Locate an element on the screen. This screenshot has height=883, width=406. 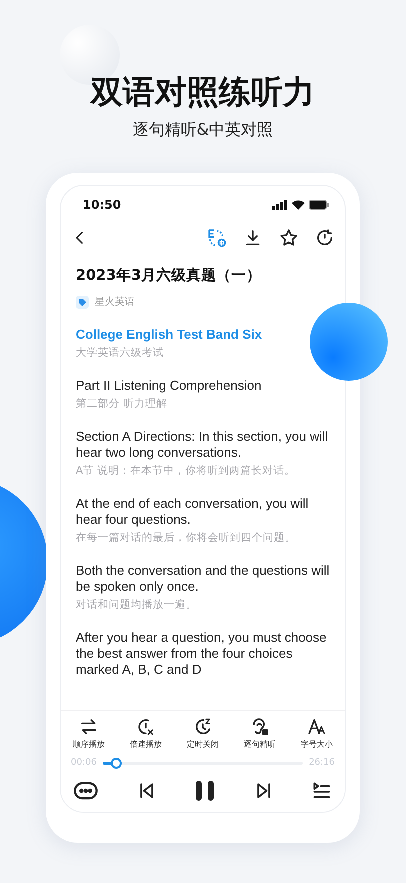
chinese-translation: 大学英语六级考试 is located at coordinates (120, 353).